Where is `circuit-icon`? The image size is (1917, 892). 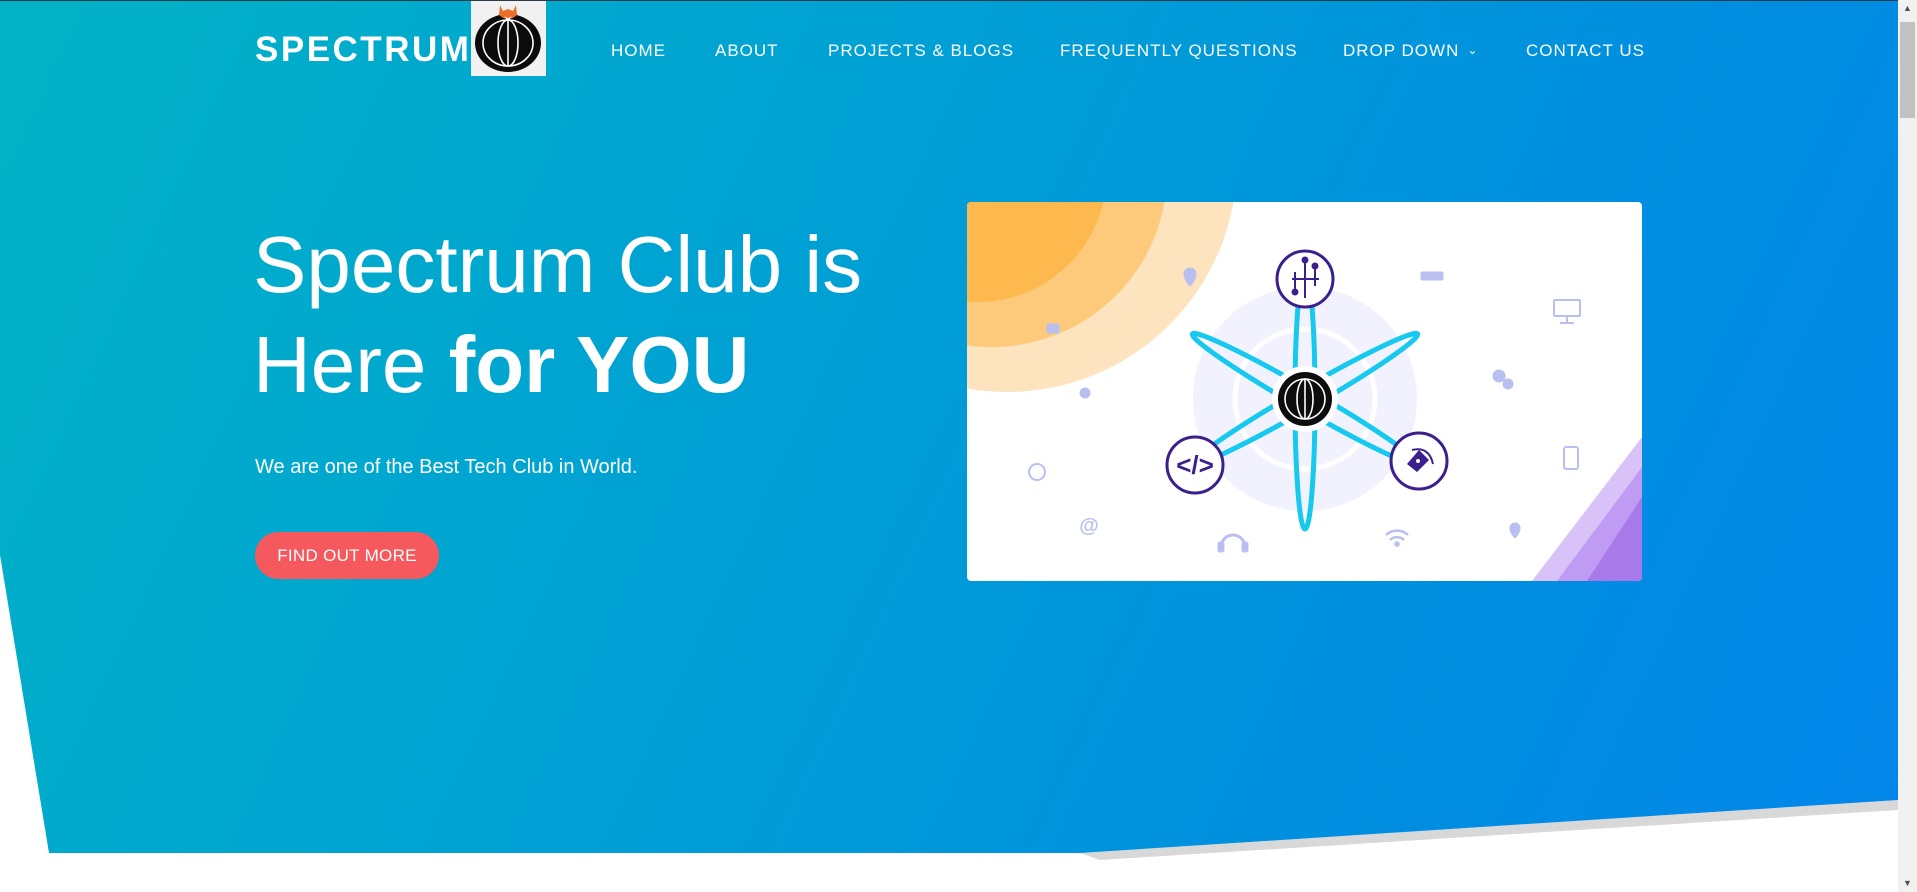 circuit-icon is located at coordinates (1305, 279).